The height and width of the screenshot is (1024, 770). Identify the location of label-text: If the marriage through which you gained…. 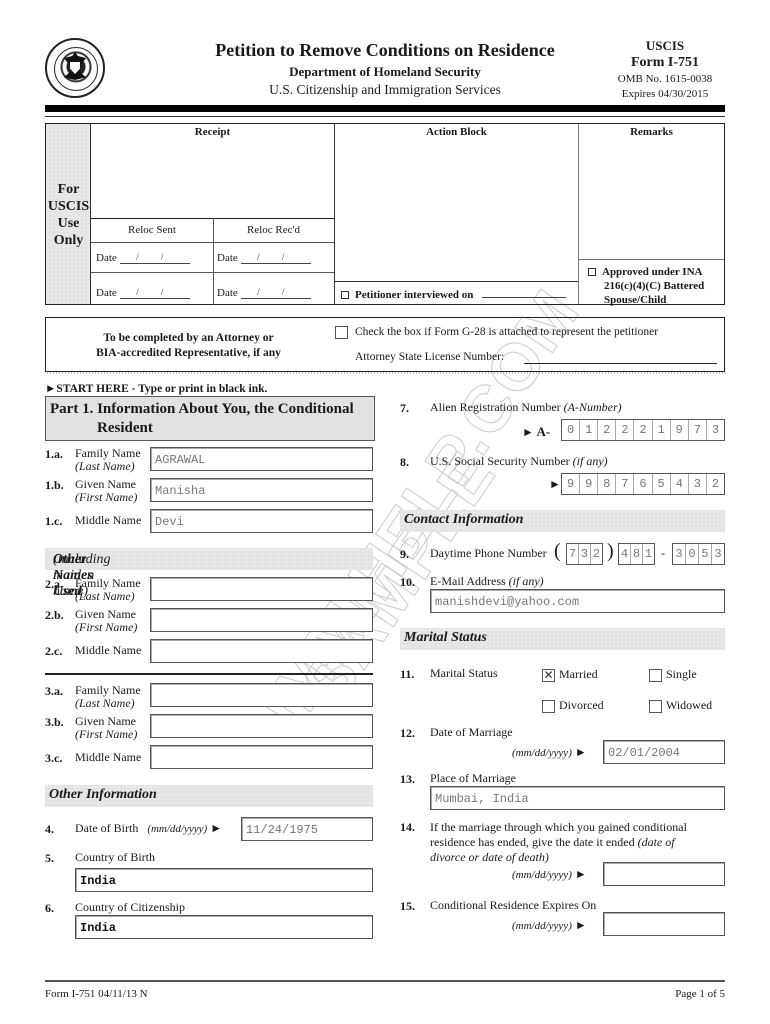
(558, 827).